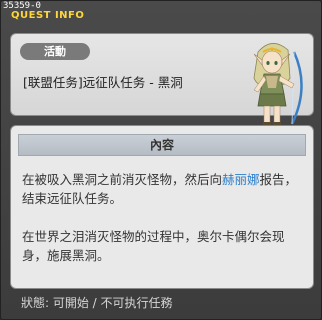 This screenshot has height=320, width=322. What do you see at coordinates (97, 303) in the screenshot?
I see `quest-status: 狀態: 可開始 / 不可执行任務` at bounding box center [97, 303].